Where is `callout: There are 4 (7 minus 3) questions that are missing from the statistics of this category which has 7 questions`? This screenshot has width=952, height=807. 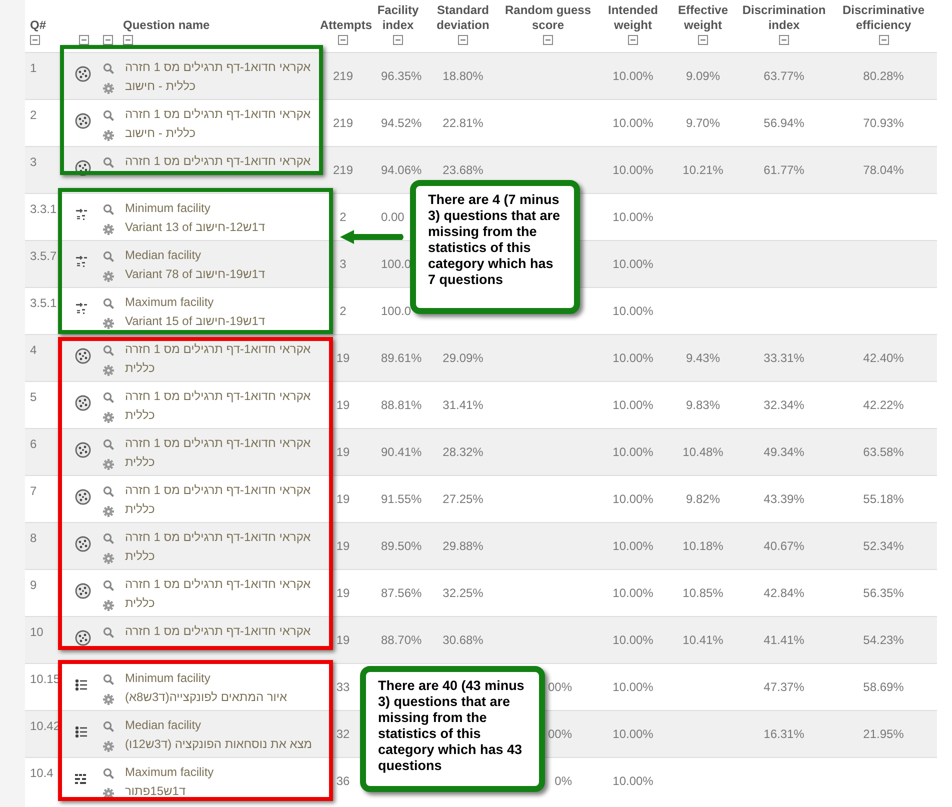 callout: There are 4 (7 minus 3) questions that are missing from the statistics of this category which has 7 questions is located at coordinates (495, 247).